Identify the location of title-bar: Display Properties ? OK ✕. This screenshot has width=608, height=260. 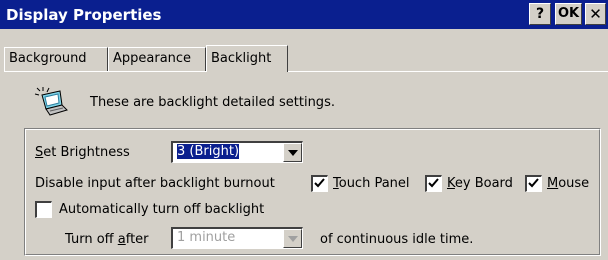
(304, 14).